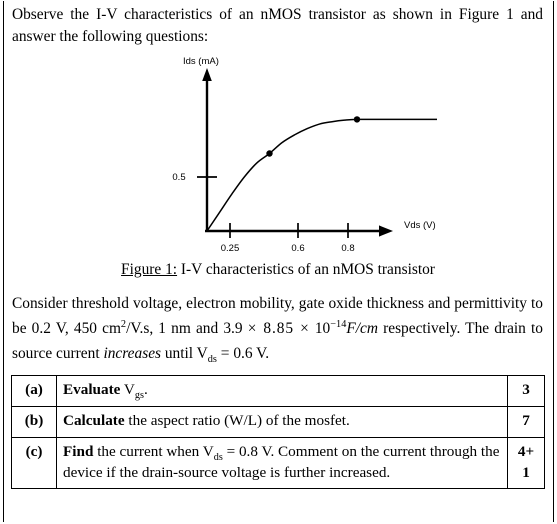 This screenshot has height=524, width=557. What do you see at coordinates (201, 61) in the screenshot?
I see `y-axis-label: Ids (mA)` at bounding box center [201, 61].